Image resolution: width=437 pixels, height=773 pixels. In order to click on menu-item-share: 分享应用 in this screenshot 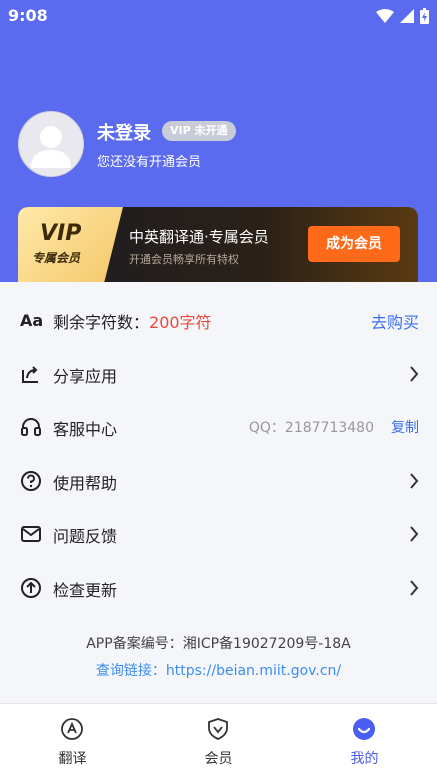, I will do `click(218, 374)`.